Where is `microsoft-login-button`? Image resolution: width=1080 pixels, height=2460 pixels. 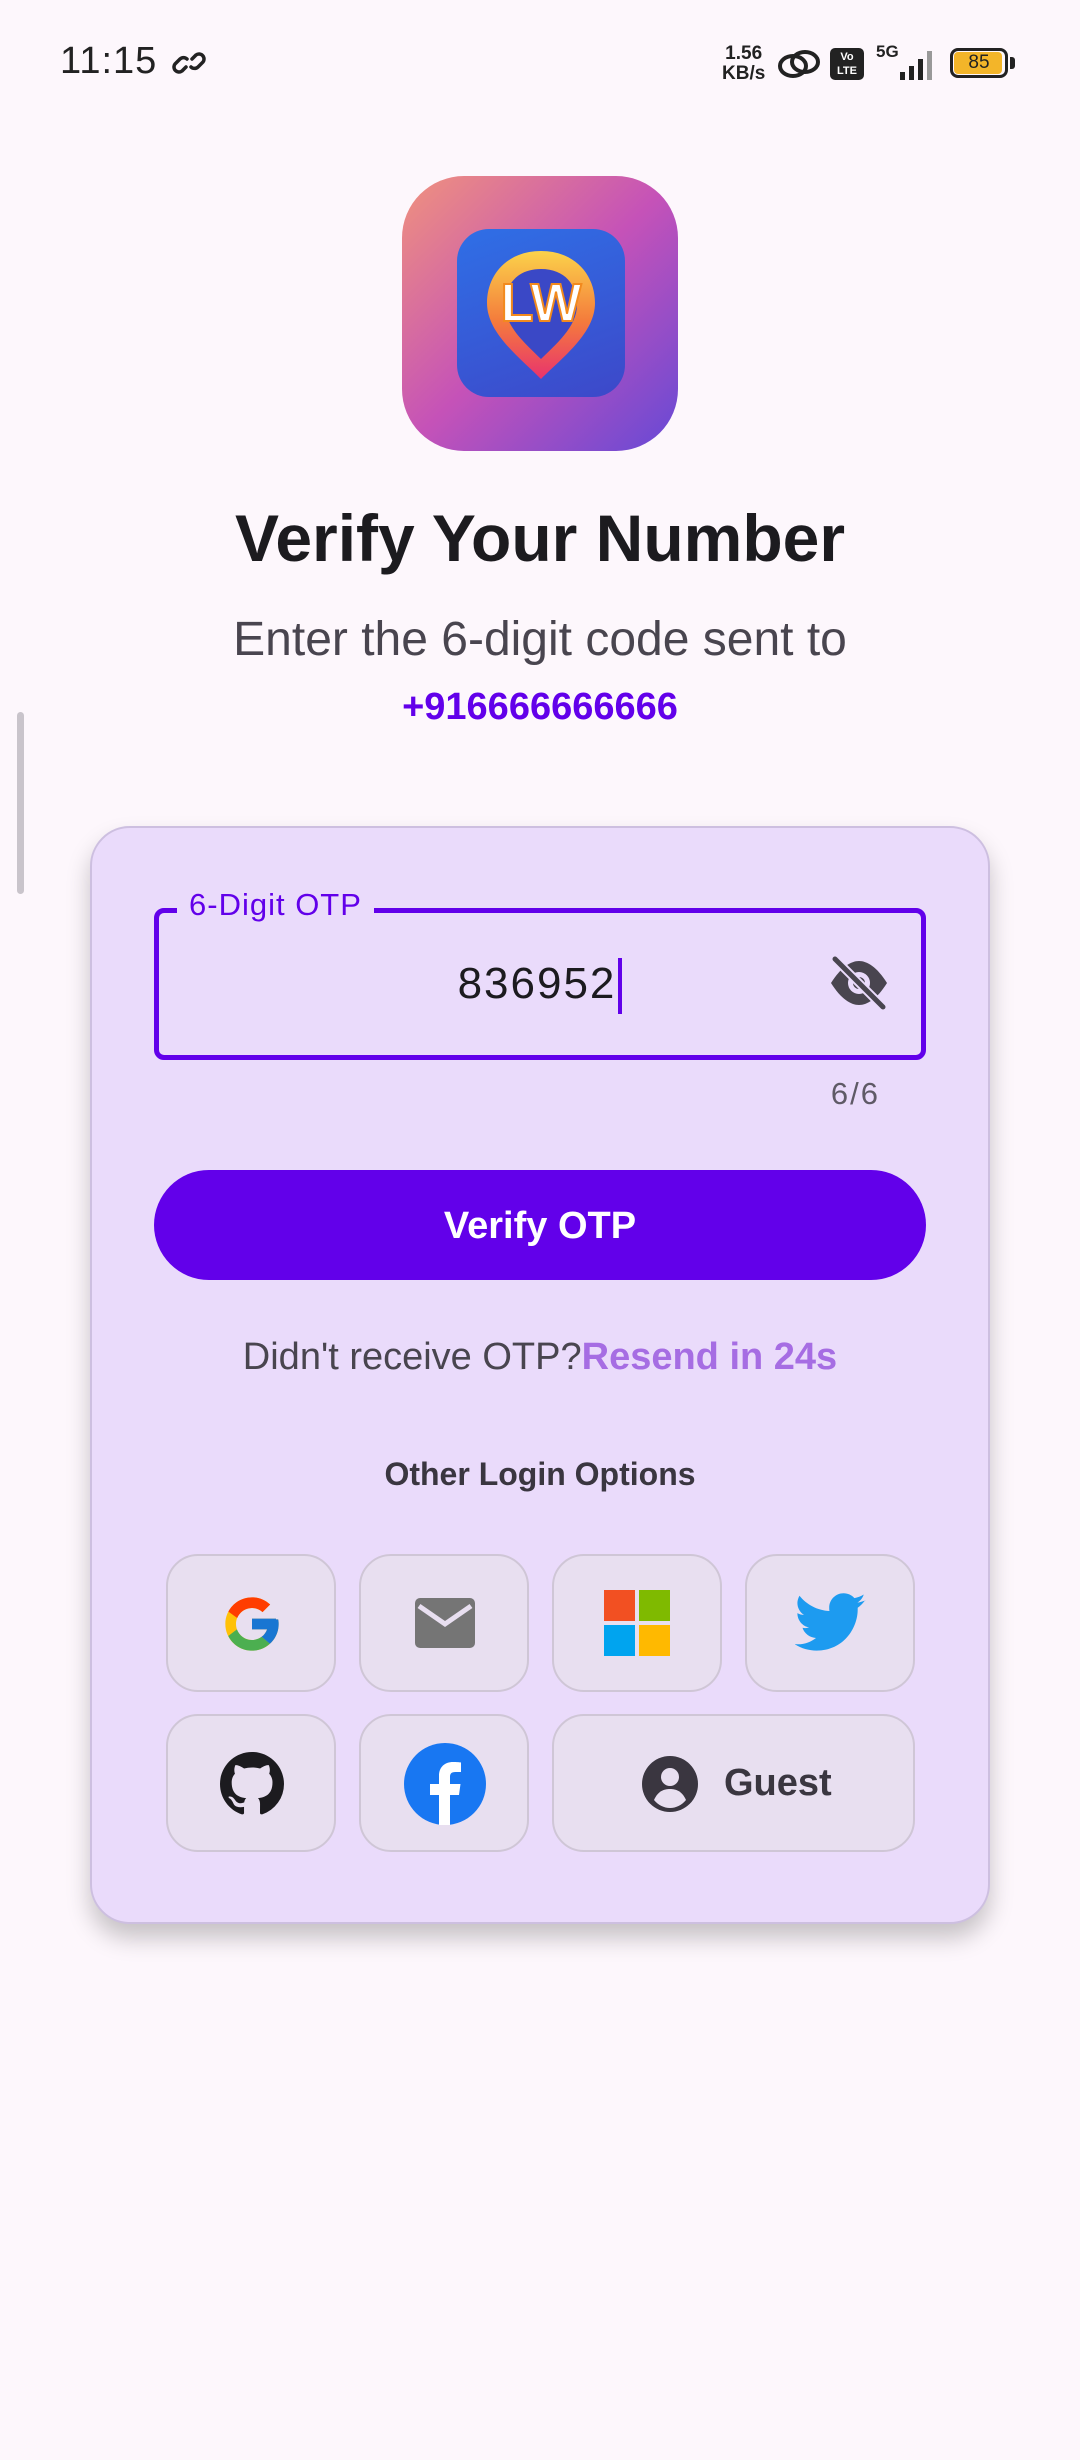
microsoft-login-button is located at coordinates (637, 1623).